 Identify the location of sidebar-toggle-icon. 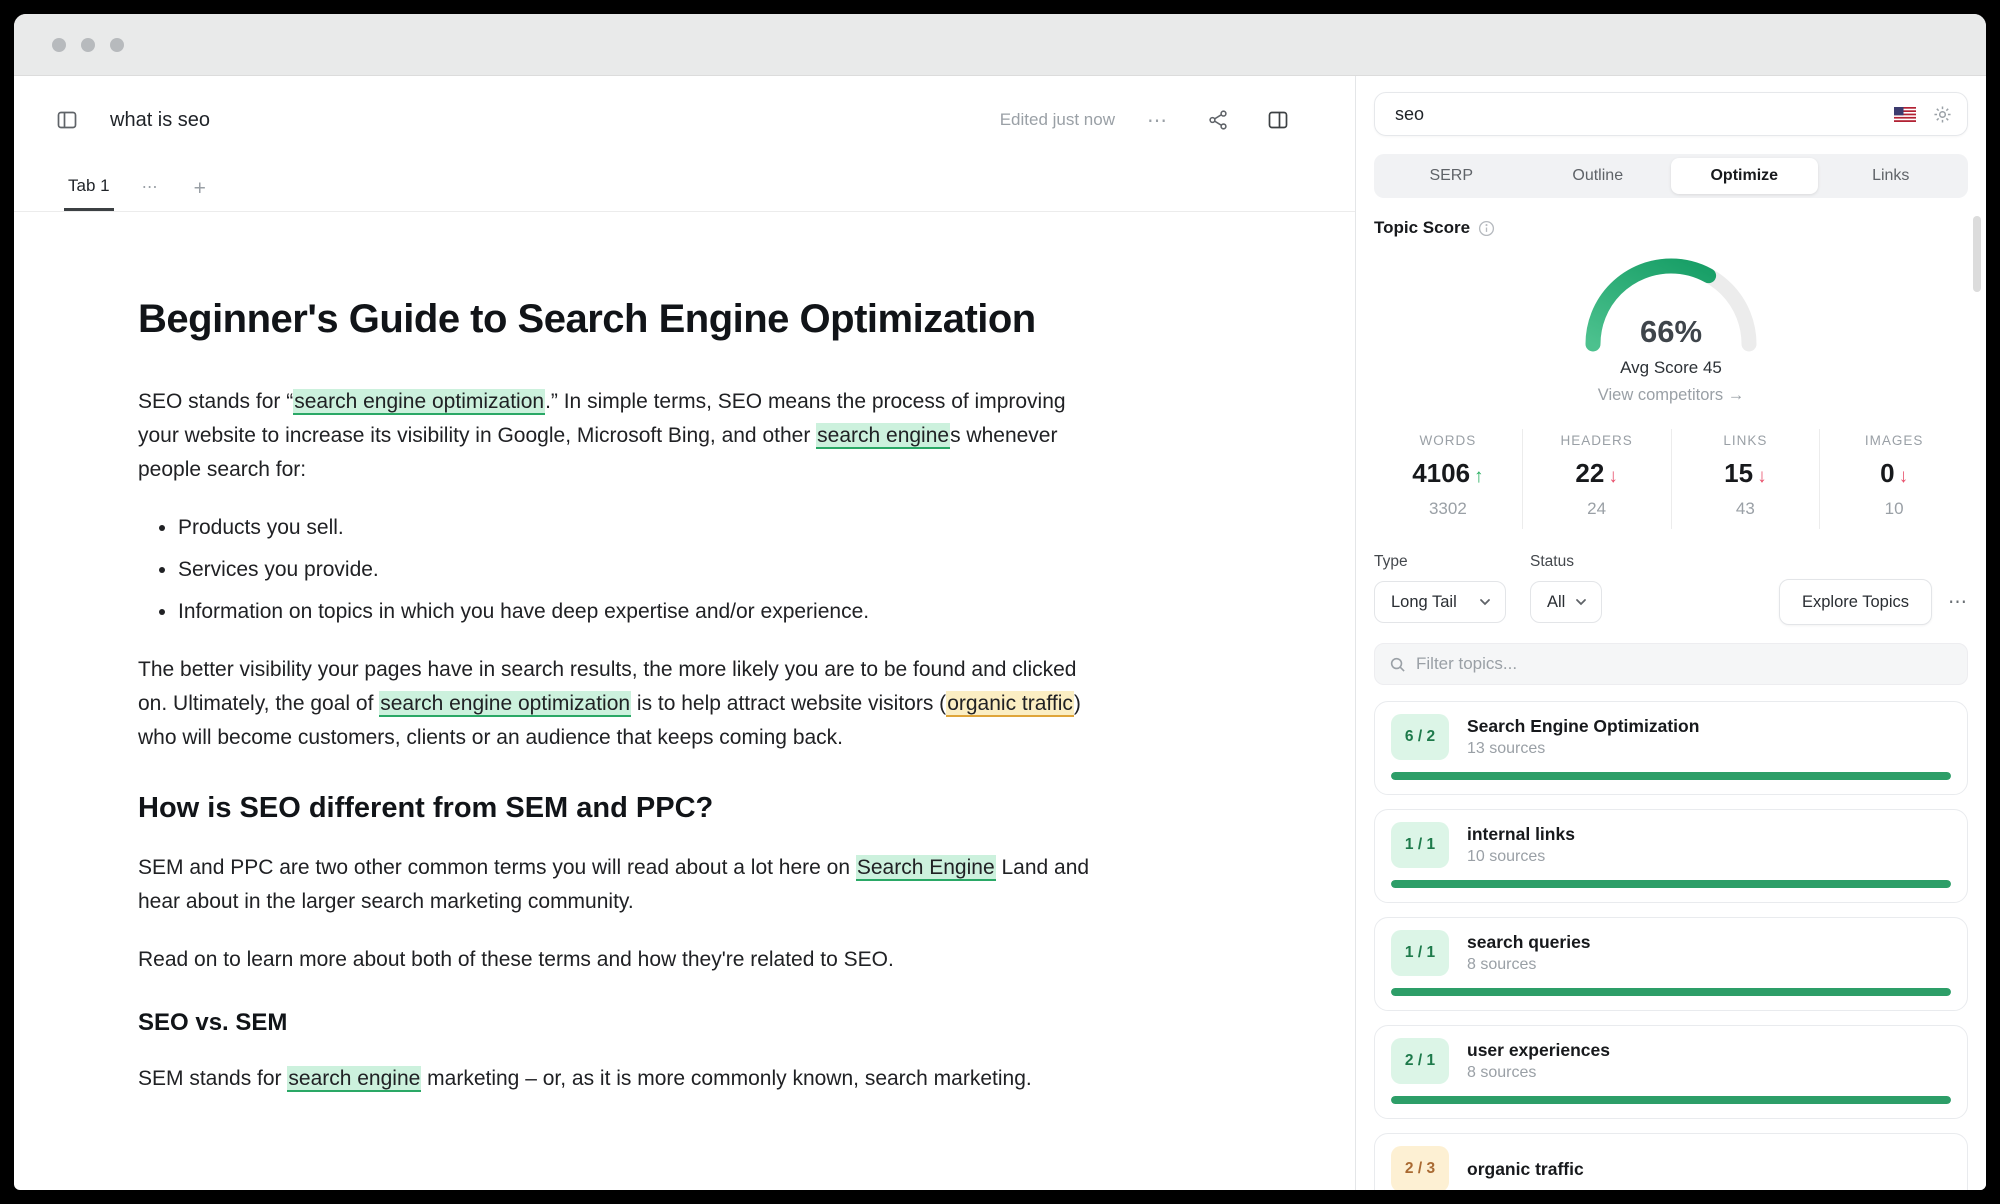
(67, 120).